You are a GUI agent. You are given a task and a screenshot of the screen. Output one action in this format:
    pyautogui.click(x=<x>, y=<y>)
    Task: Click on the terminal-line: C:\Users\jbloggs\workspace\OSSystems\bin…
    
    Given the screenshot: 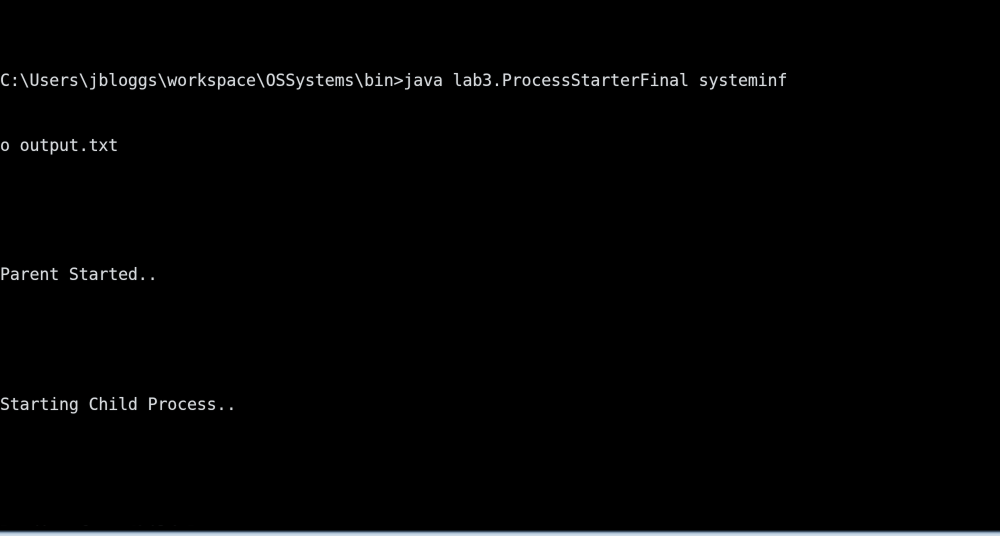 What is the action you would take?
    pyautogui.click(x=394, y=80)
    